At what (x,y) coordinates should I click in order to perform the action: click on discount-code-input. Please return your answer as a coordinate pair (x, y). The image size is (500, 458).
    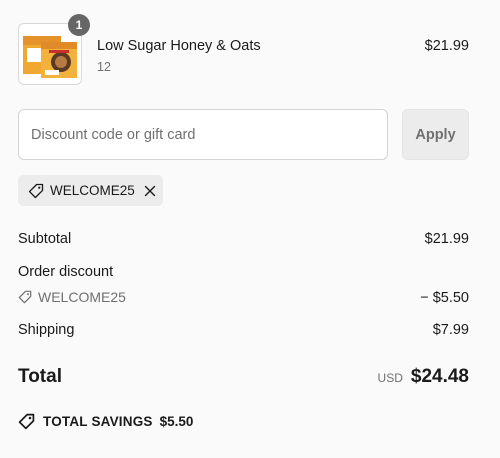
    Looking at the image, I should click on (203, 134).